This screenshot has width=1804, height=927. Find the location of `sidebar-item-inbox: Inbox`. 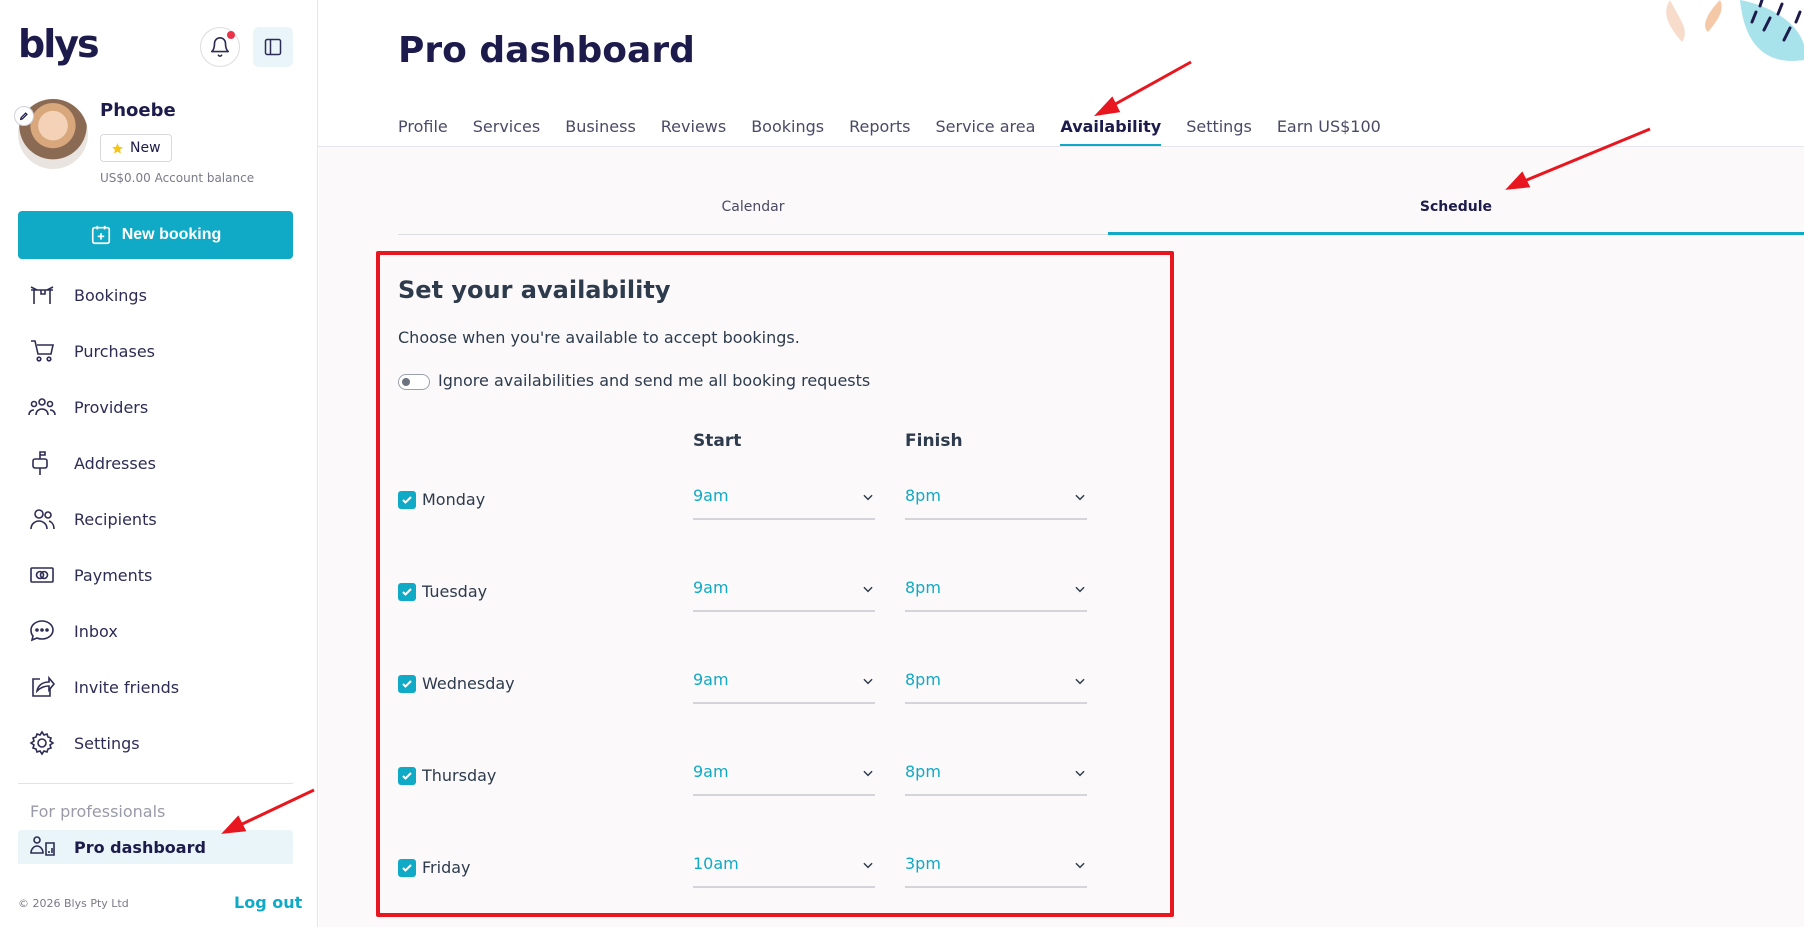

sidebar-item-inbox: Inbox is located at coordinates (155, 631).